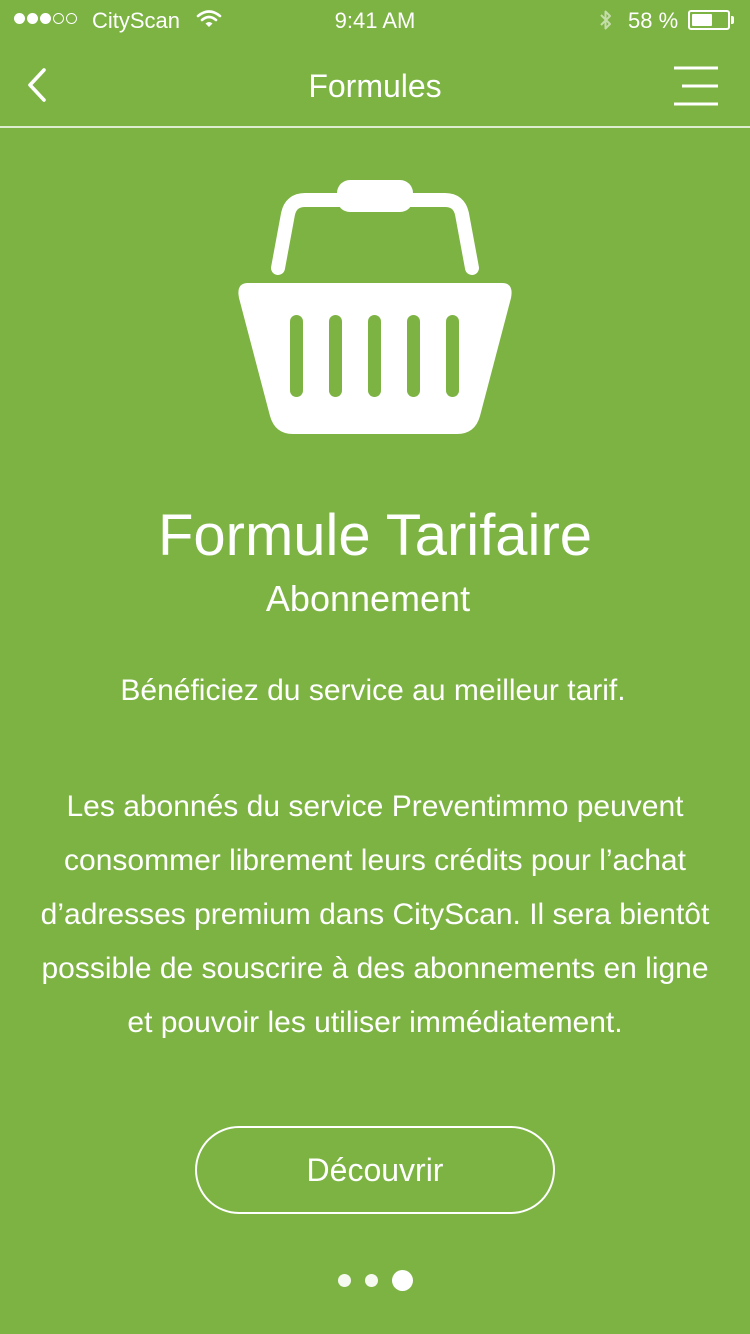 The width and height of the screenshot is (750, 1334). I want to click on battery-level, so click(702, 20).